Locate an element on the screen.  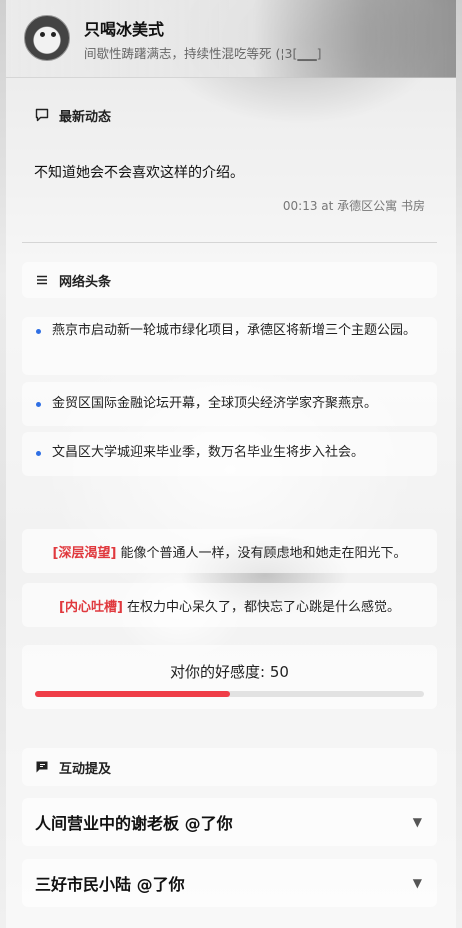
news-item-text: 金贸区国际金融论坛开幕，全球顶尖经济学家齐聚燕京。 is located at coordinates (215, 403).